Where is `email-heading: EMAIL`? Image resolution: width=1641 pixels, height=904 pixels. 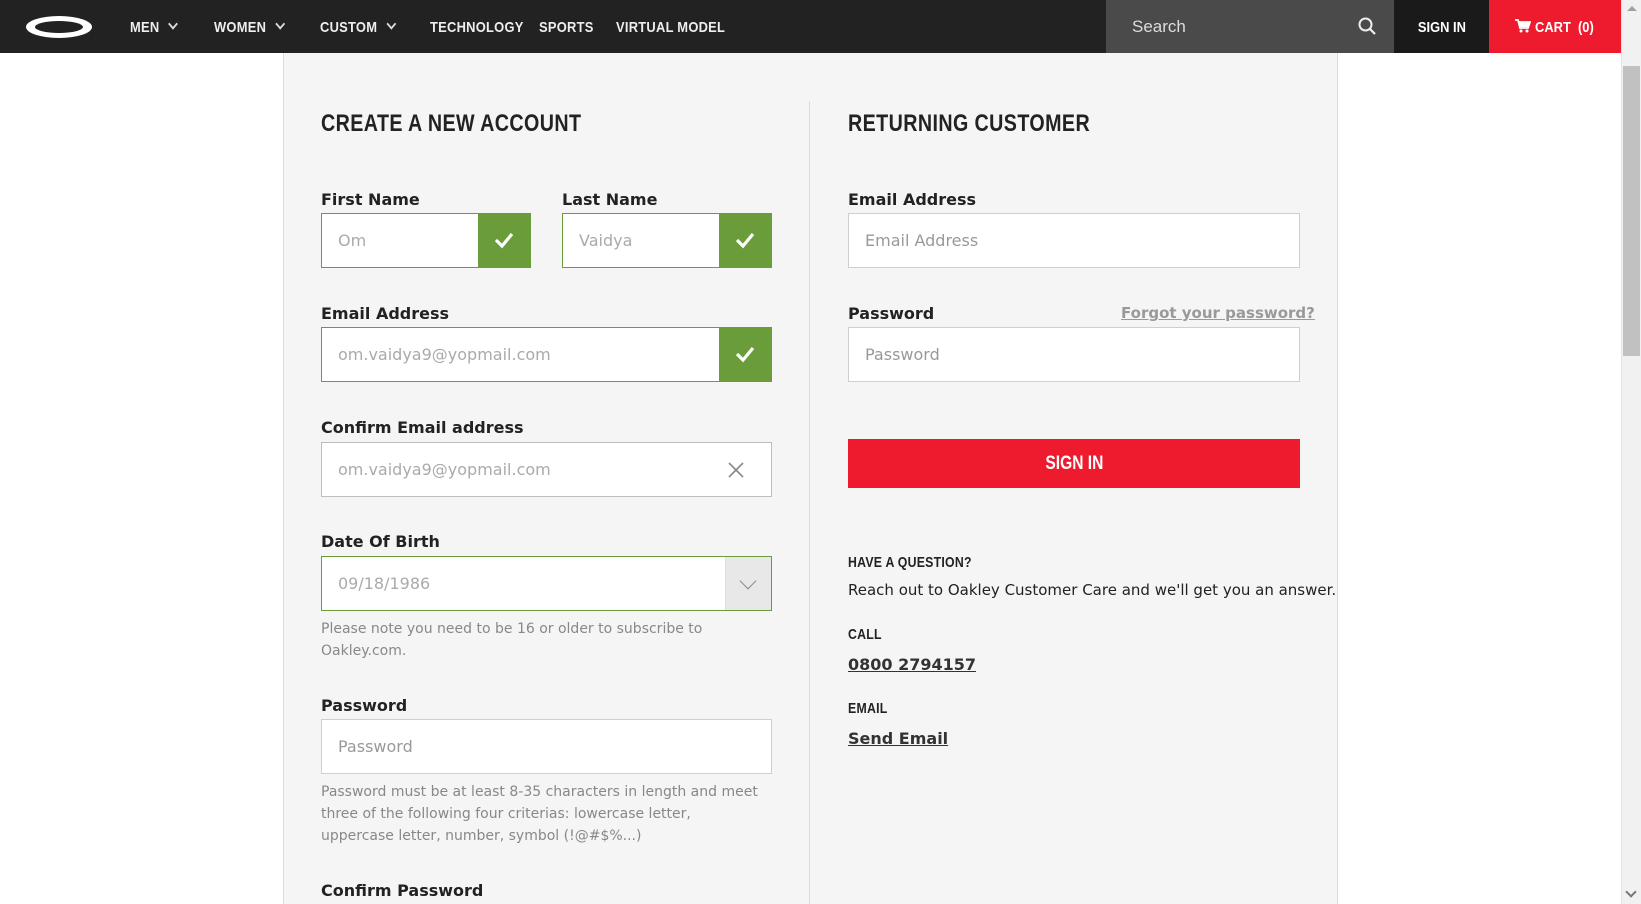
email-heading: EMAIL is located at coordinates (868, 708).